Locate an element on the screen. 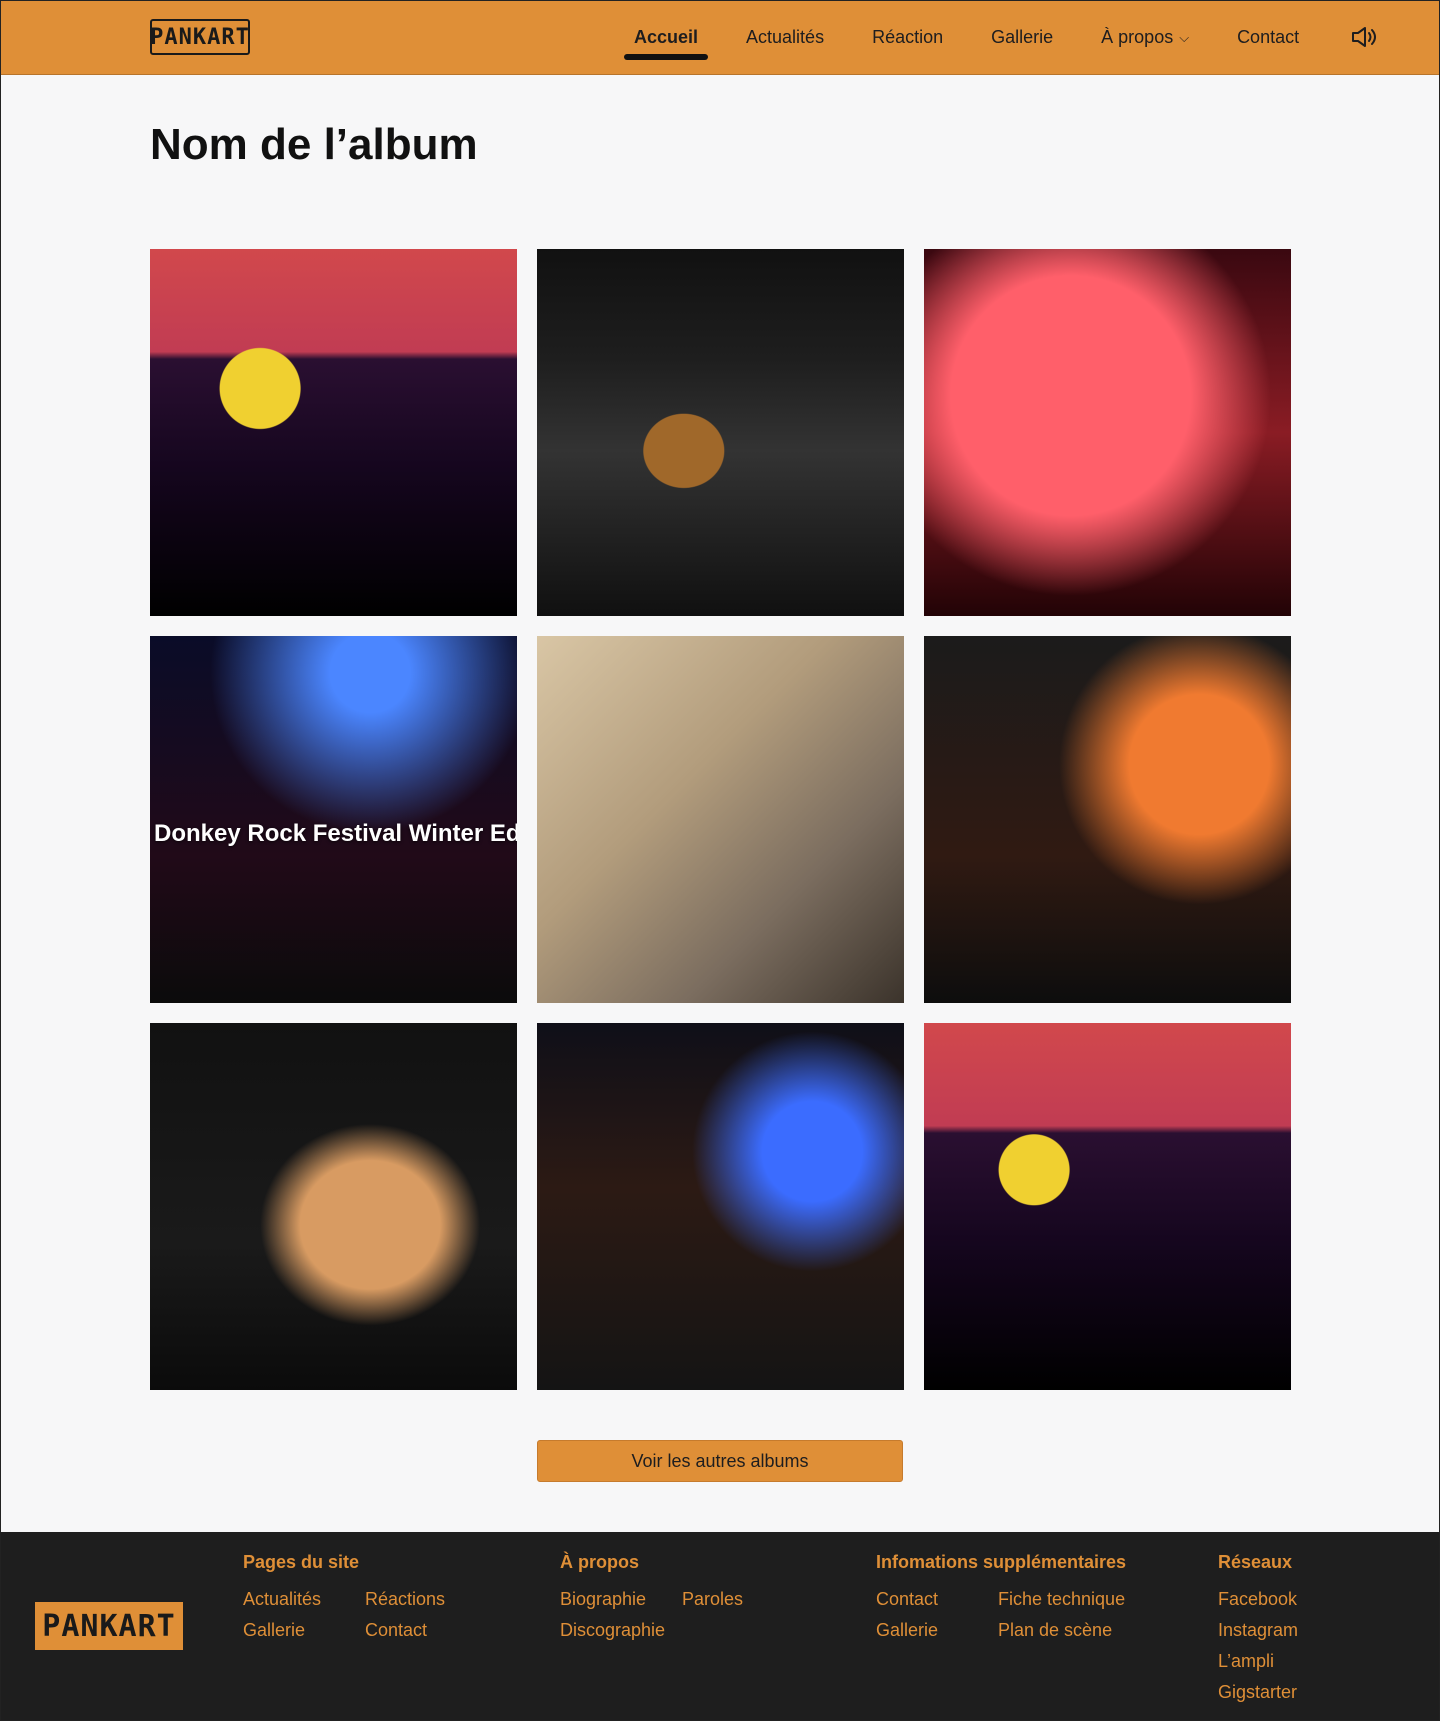 The width and height of the screenshot is (1440, 1721). nav-gallerie: Gallerie is located at coordinates (1022, 37).